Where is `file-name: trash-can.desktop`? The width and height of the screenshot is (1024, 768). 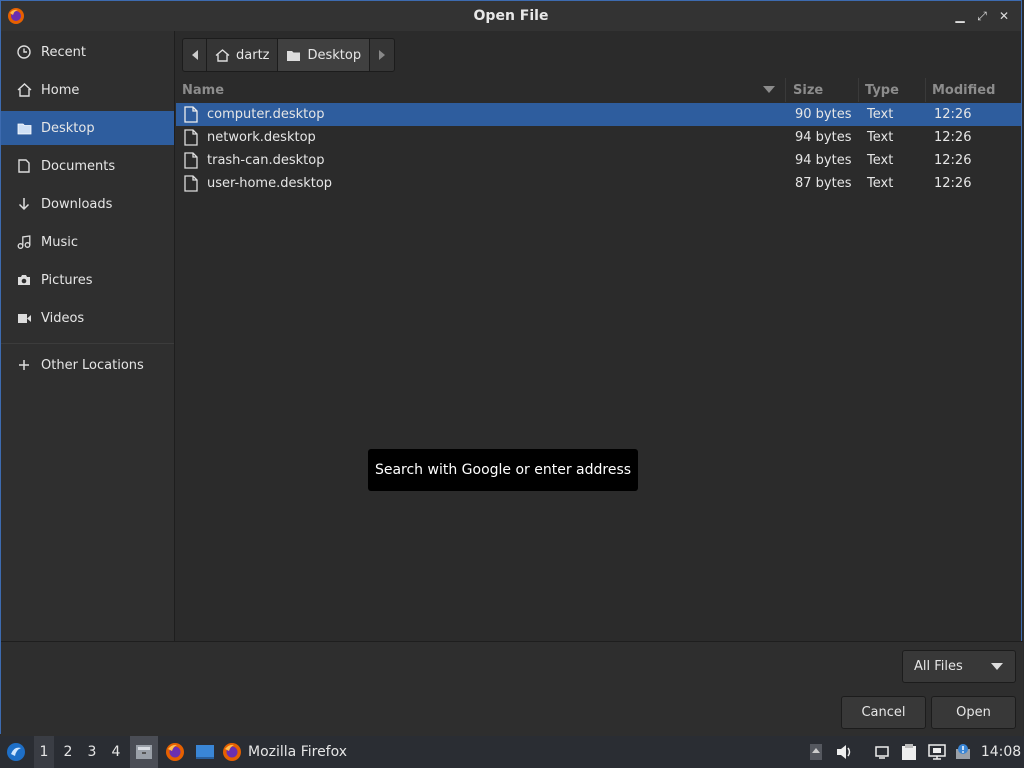 file-name: trash-can.desktop is located at coordinates (266, 160).